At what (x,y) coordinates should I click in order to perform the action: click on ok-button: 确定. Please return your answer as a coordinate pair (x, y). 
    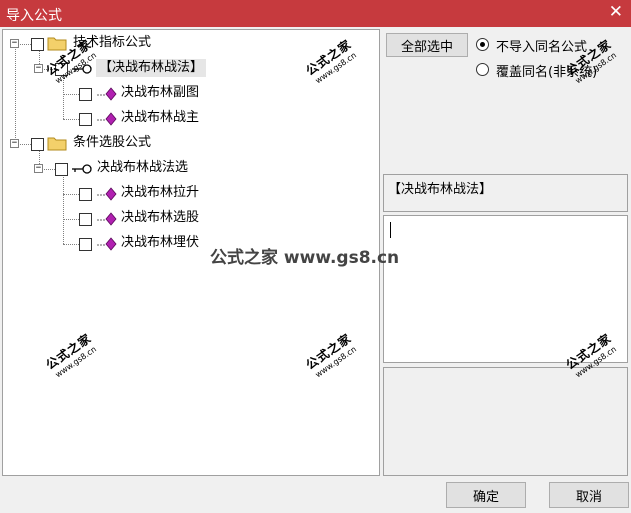
    Looking at the image, I should click on (486, 495).